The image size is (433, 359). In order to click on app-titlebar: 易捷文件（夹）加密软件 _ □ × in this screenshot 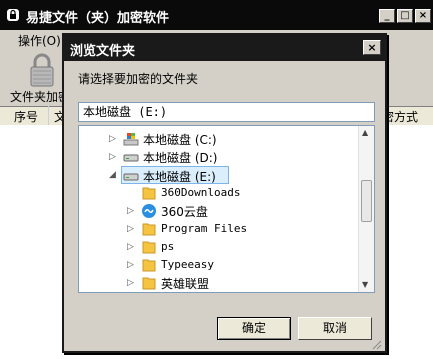, I will do `click(216, 15)`.